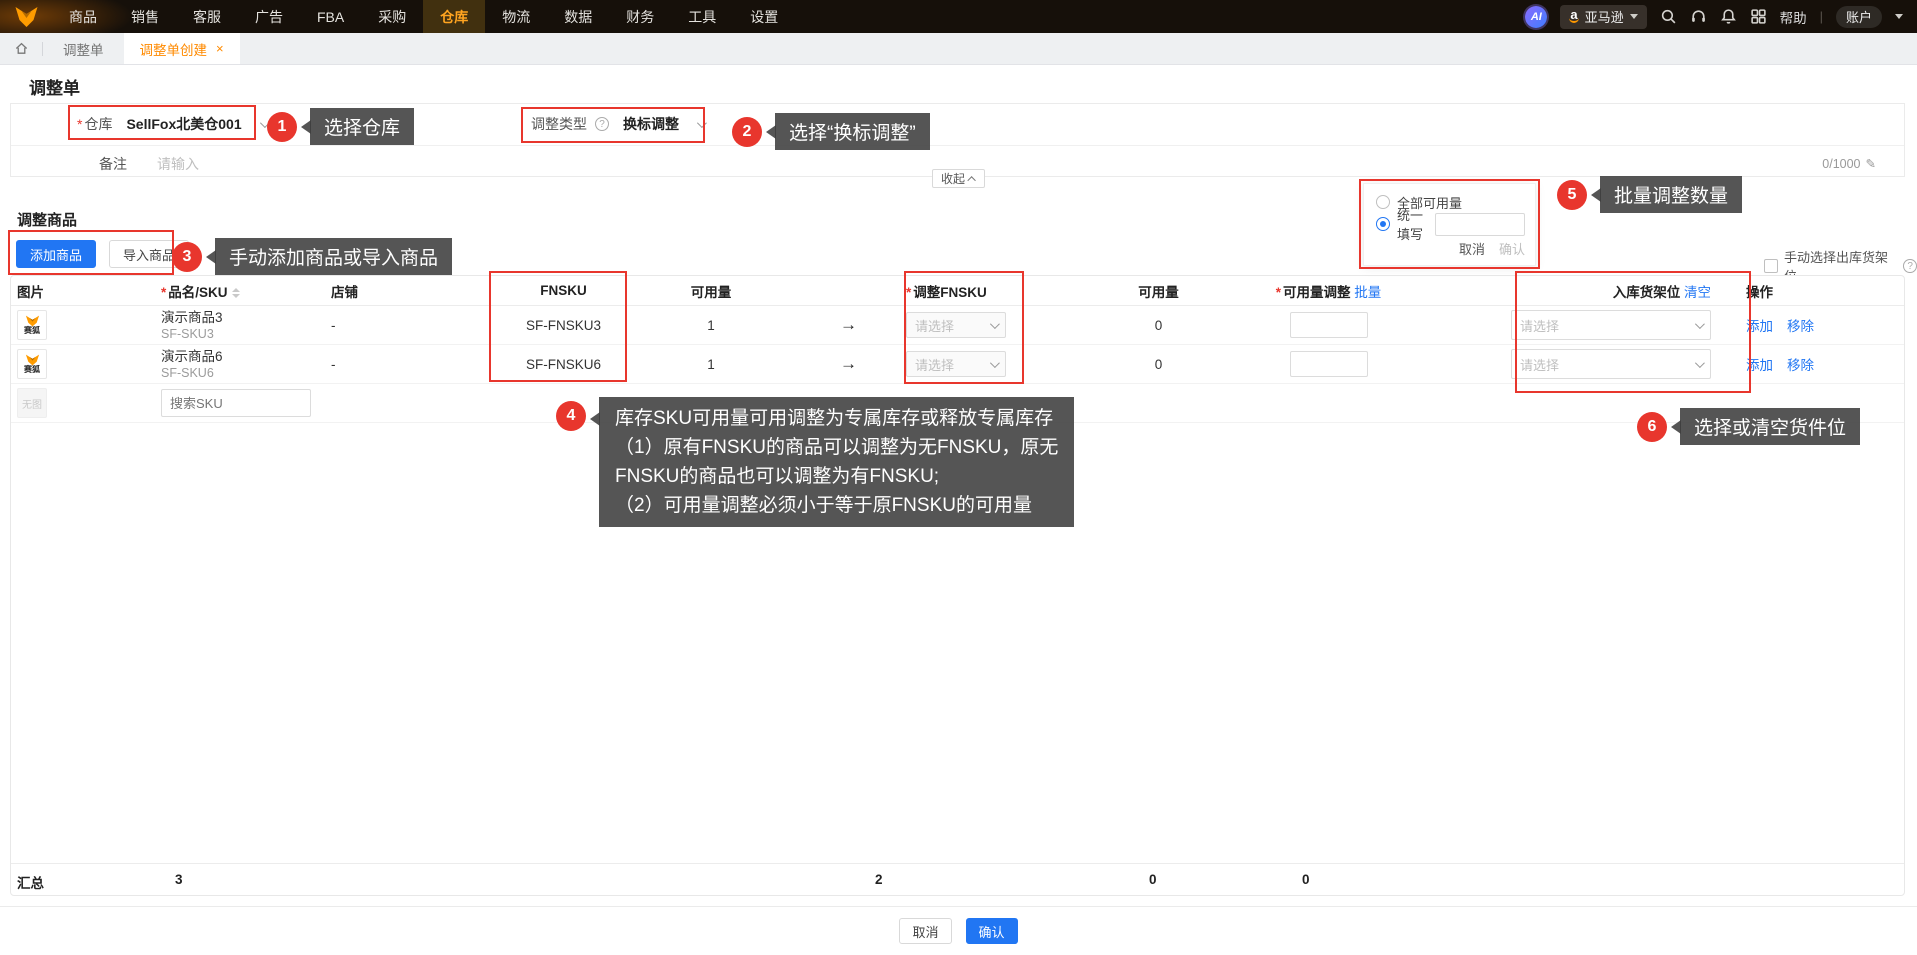 This screenshot has height=955, width=1917. I want to click on callout-6: 6 选择或清空货件位, so click(1749, 426).